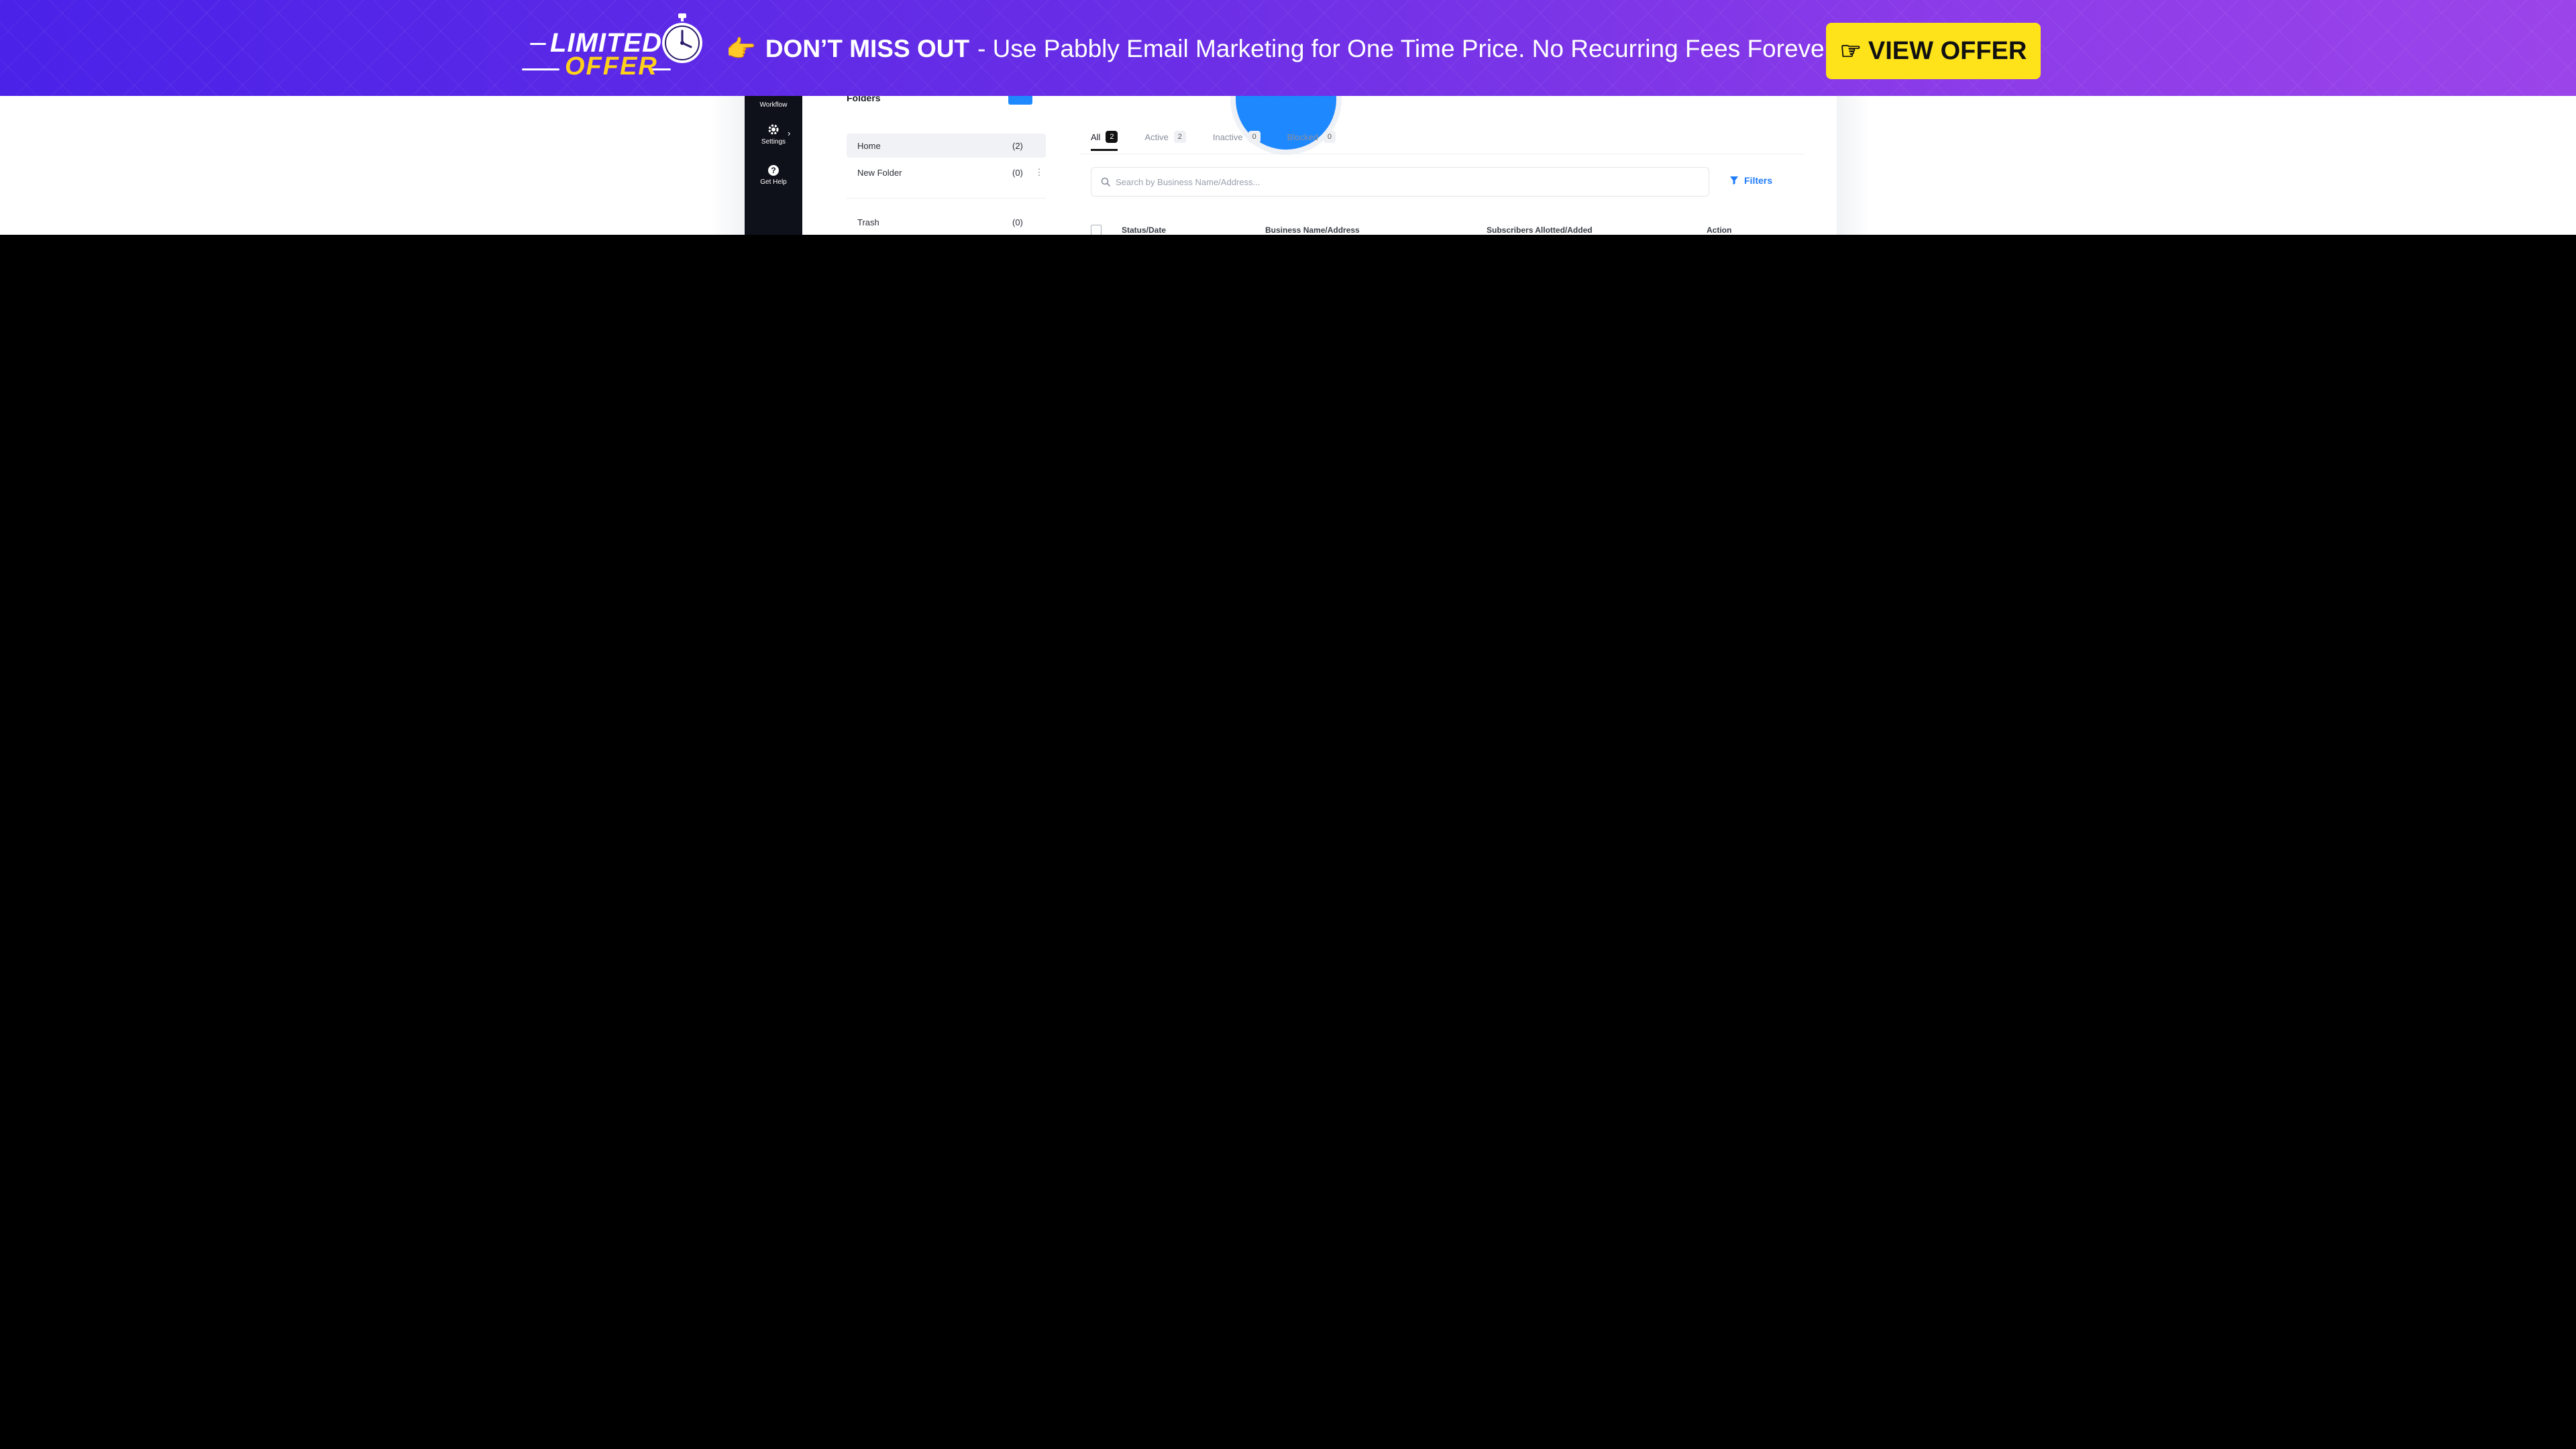 The height and width of the screenshot is (1449, 2576). I want to click on banner-headline-bold: DON’T MISS OUT, so click(867, 48).